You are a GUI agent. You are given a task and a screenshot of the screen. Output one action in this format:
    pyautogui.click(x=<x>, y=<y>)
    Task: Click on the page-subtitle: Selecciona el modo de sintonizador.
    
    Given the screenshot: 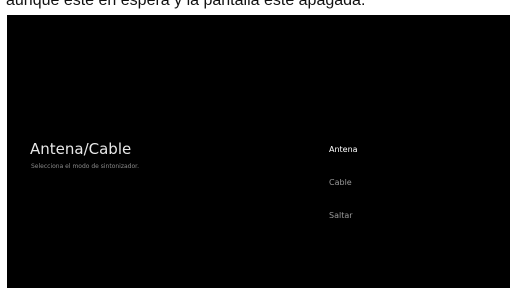 What is the action you would take?
    pyautogui.click(x=85, y=166)
    